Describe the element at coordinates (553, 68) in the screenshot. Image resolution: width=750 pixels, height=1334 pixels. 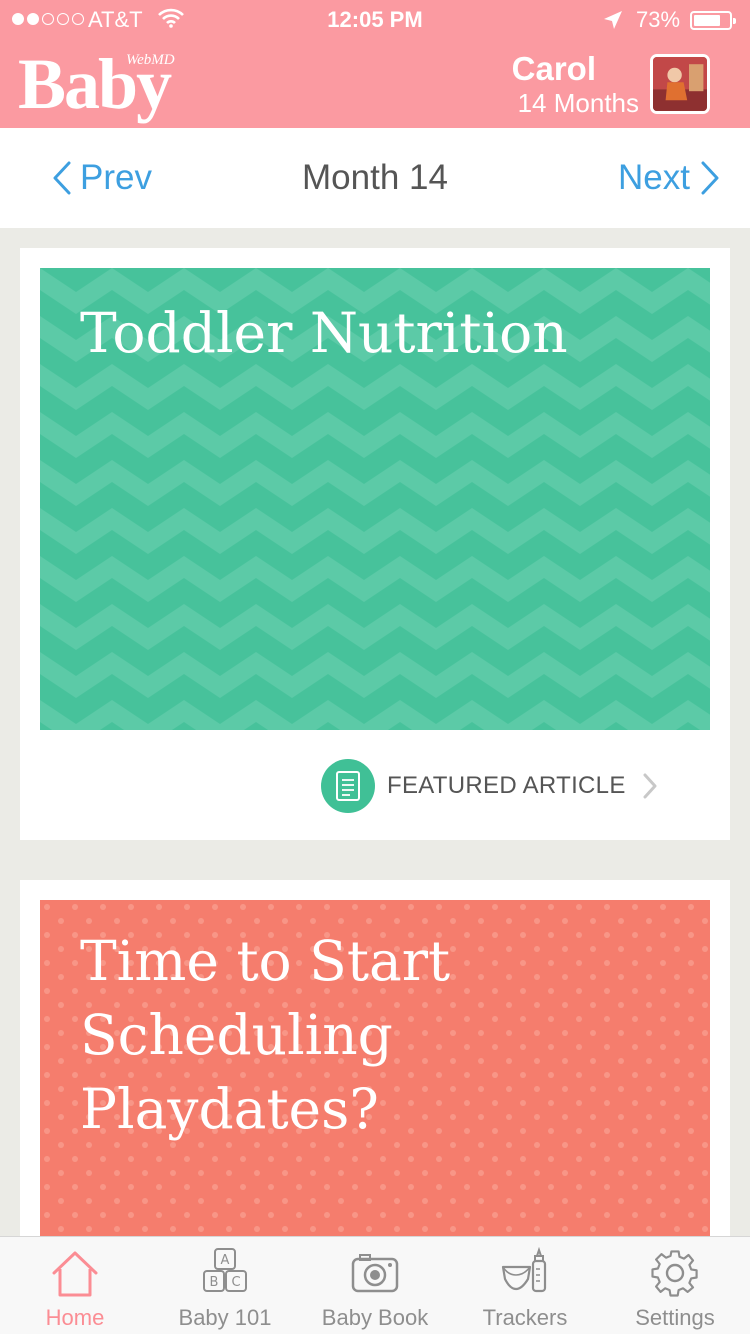
I see `child-name: Carol` at that location.